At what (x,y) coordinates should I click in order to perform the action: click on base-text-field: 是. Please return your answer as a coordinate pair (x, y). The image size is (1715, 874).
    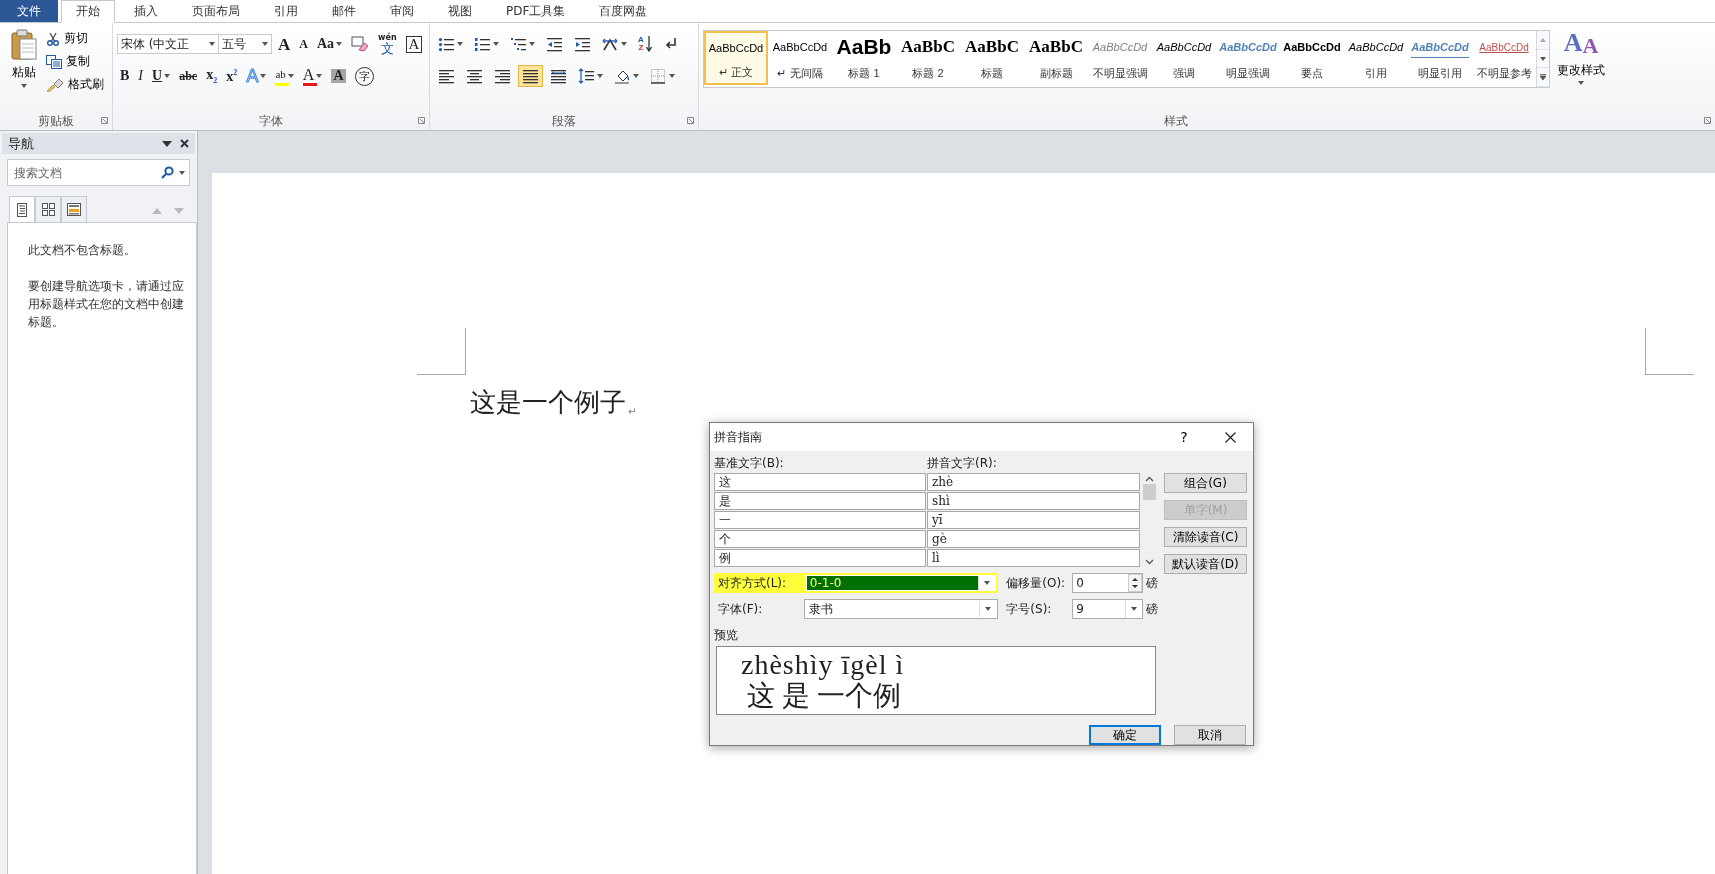
    Looking at the image, I should click on (820, 501).